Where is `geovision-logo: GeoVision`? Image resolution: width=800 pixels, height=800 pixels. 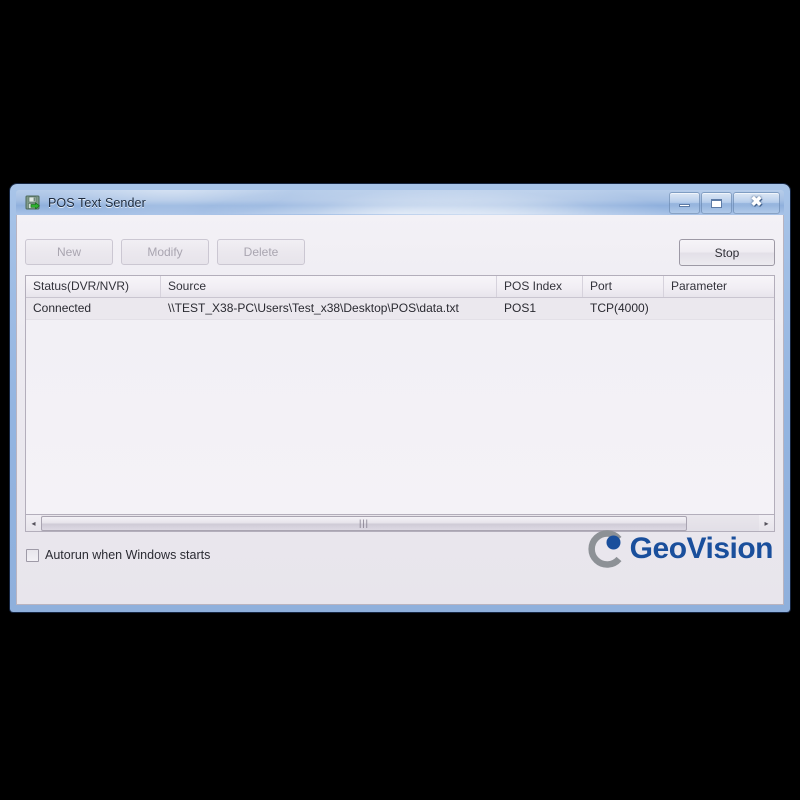 geovision-logo: GeoVision is located at coordinates (680, 549).